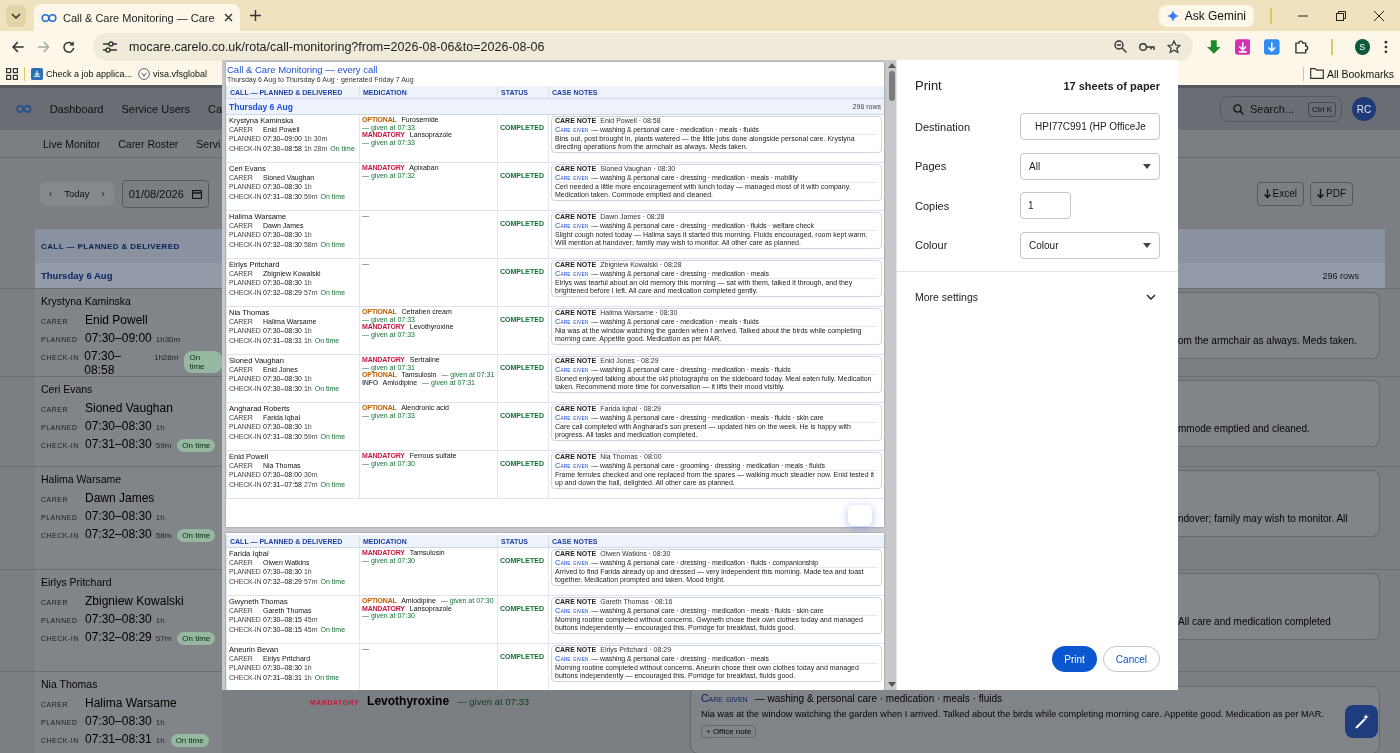  I want to click on note-text: Nia was at the window watching the garden when I arrived. Talked about the birds while completing morning care. Appetite good. Medication as per MAR., so click(1013, 714).